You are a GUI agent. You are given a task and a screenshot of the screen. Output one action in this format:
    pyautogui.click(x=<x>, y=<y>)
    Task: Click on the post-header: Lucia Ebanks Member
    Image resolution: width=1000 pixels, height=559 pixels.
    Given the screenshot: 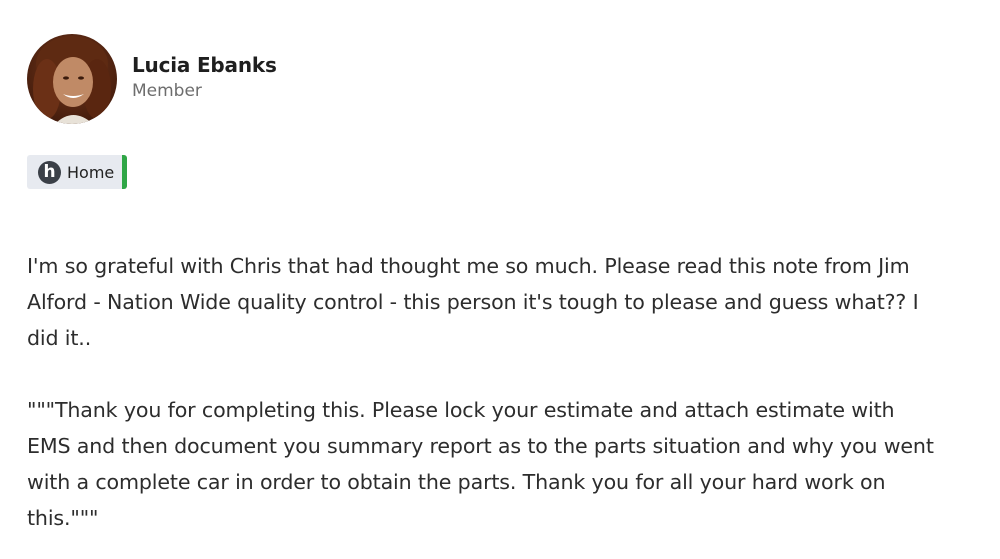 What is the action you would take?
    pyautogui.click(x=152, y=79)
    